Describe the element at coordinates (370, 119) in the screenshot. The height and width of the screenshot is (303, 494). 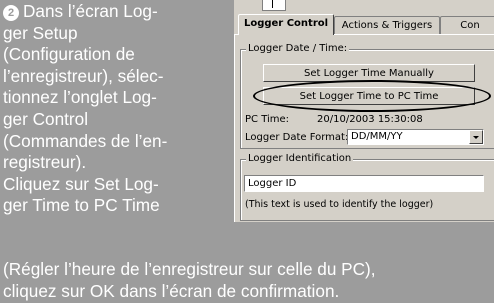
I see `pc-time-value: 20/10/2003 15:30:08` at that location.